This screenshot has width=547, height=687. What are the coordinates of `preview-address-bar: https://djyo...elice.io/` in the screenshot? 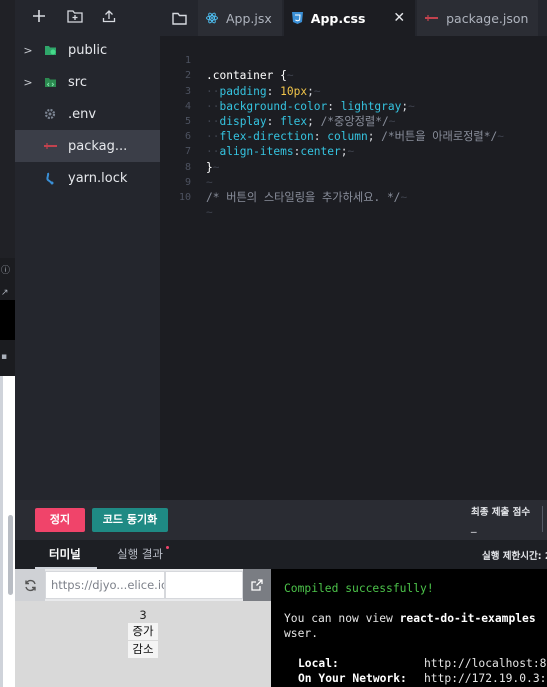 It's located at (143, 585).